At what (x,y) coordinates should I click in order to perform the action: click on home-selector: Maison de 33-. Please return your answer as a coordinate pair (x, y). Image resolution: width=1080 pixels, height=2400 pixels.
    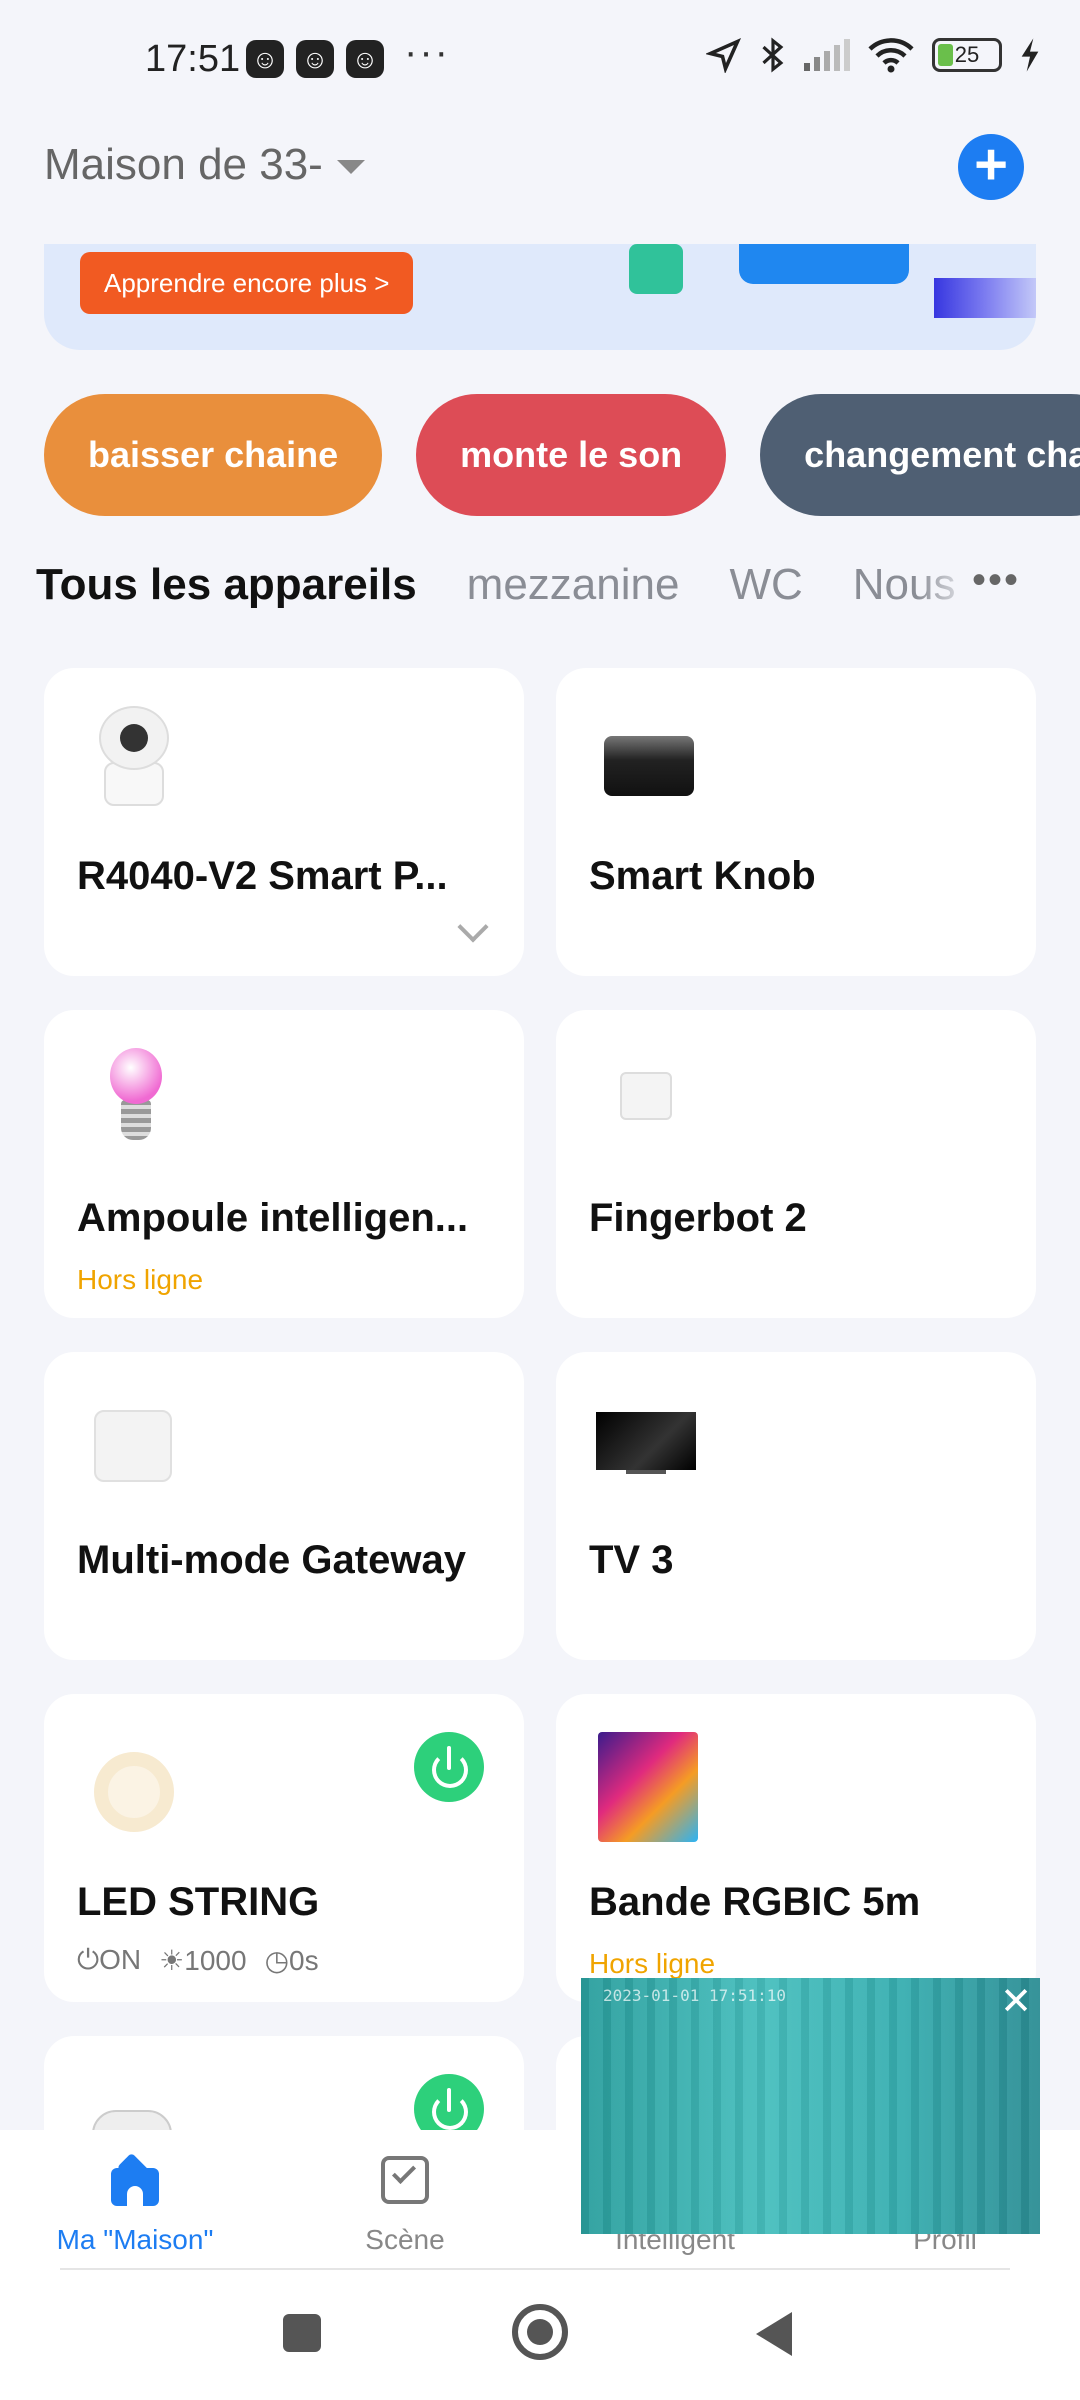
    Looking at the image, I should click on (204, 165).